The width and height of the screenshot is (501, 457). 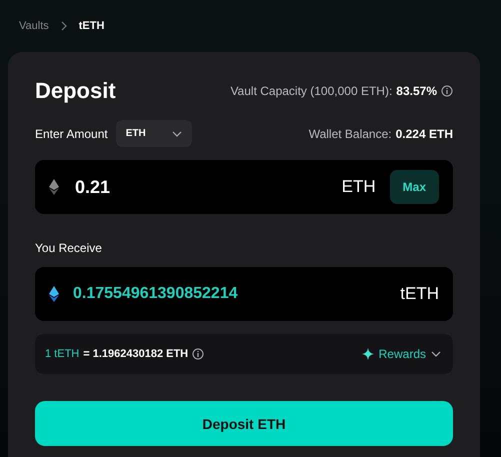 What do you see at coordinates (71, 133) in the screenshot?
I see `amount-label: Enter Amount` at bounding box center [71, 133].